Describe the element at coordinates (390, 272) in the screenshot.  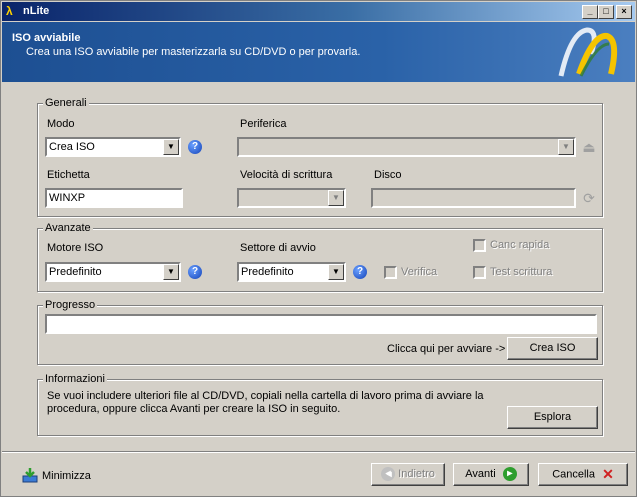
I see `verifica-checkbox` at that location.